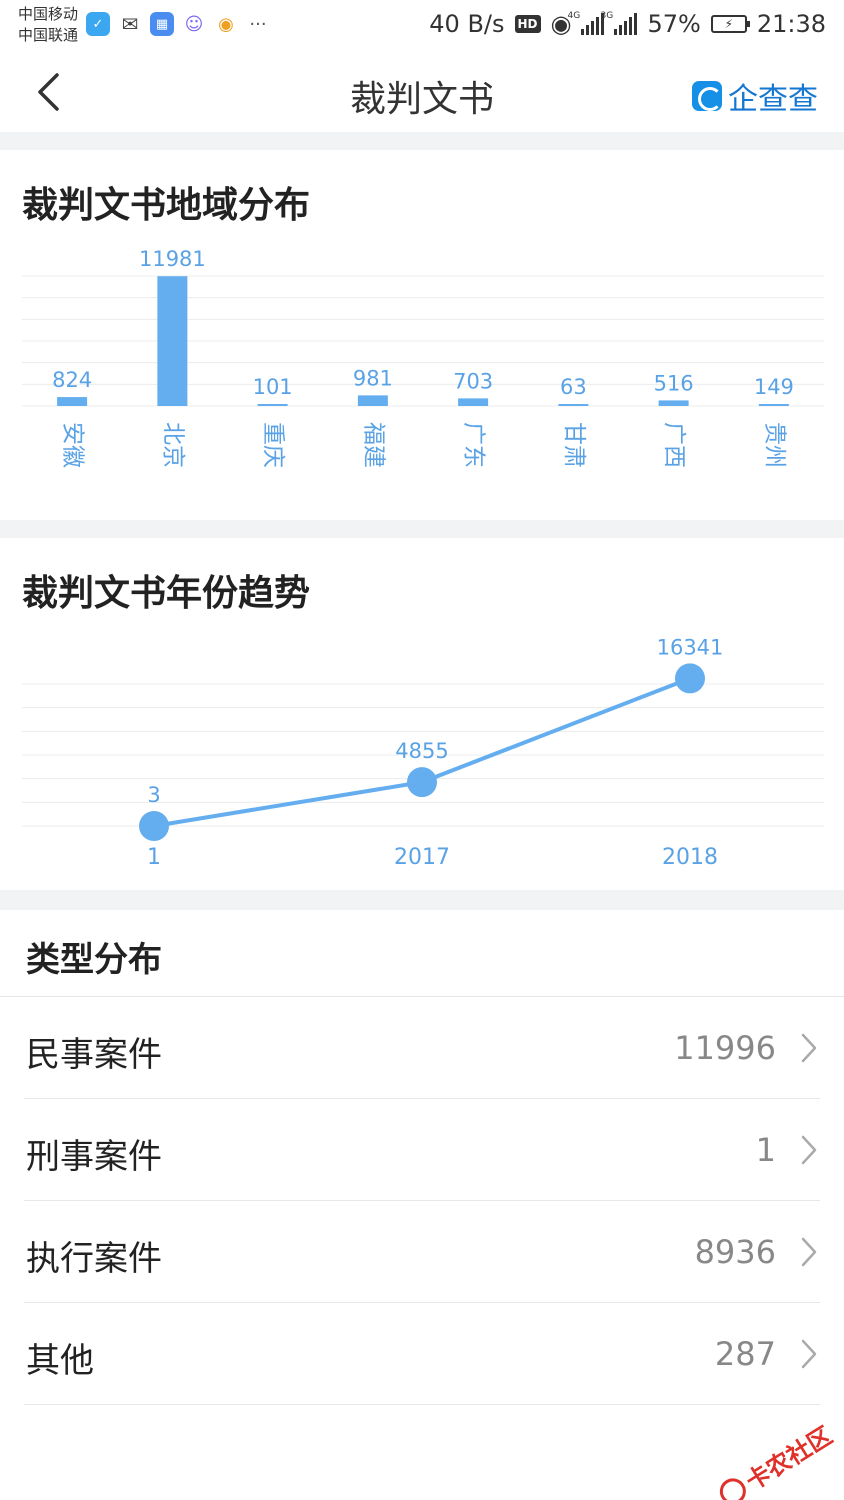 This screenshot has height=1500, width=844. Describe the element at coordinates (194, 24) in the screenshot. I see `chat-app-icon: ☺` at that location.